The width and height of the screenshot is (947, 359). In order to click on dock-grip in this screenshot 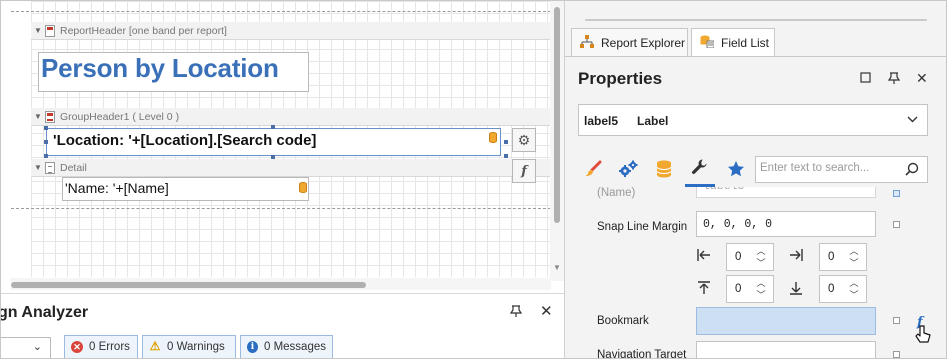, I will do `click(756, 20)`.